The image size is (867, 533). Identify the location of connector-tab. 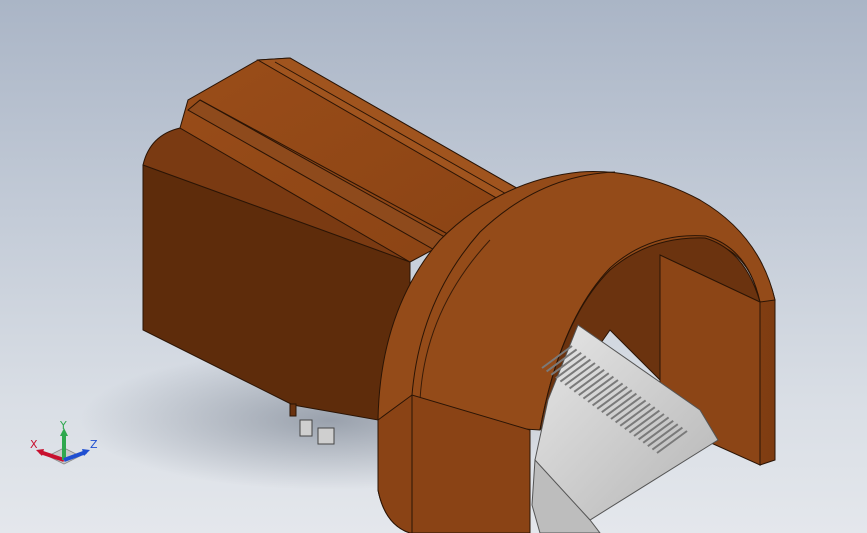
(293, 410).